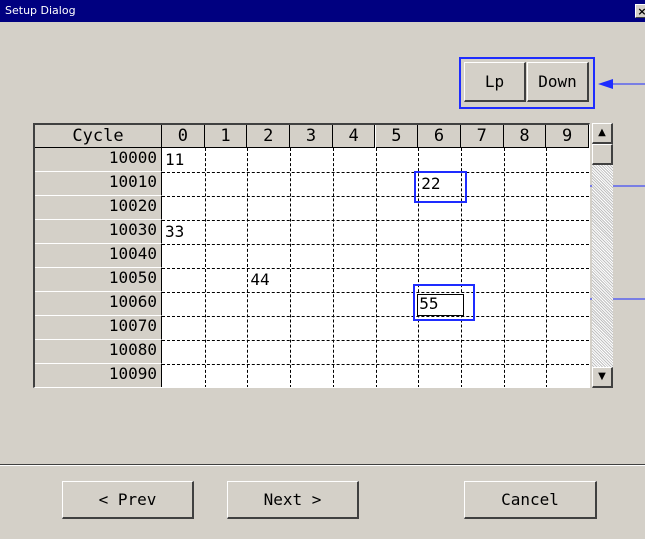 The width and height of the screenshot is (645, 539). I want to click on column-header: 5, so click(397, 136).